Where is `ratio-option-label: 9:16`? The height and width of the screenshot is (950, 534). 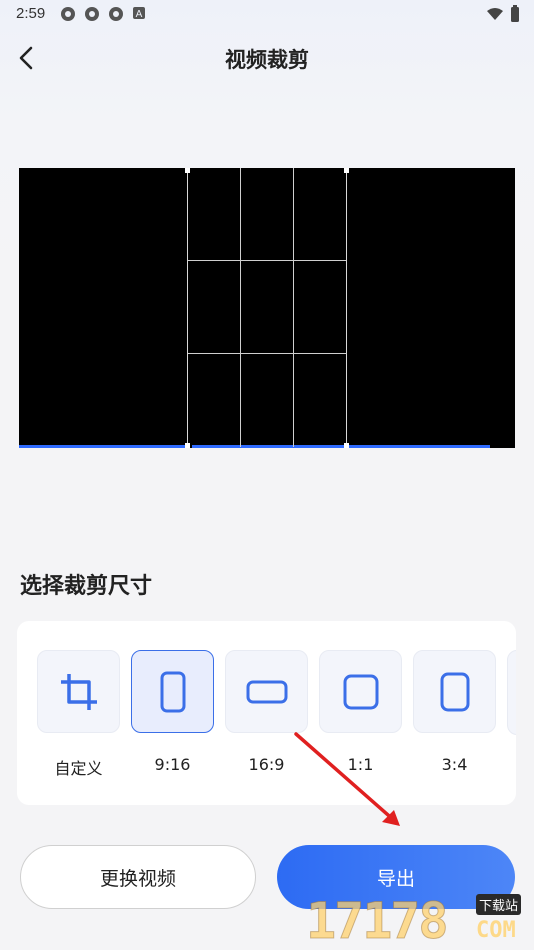
ratio-option-label: 9:16 is located at coordinates (172, 764).